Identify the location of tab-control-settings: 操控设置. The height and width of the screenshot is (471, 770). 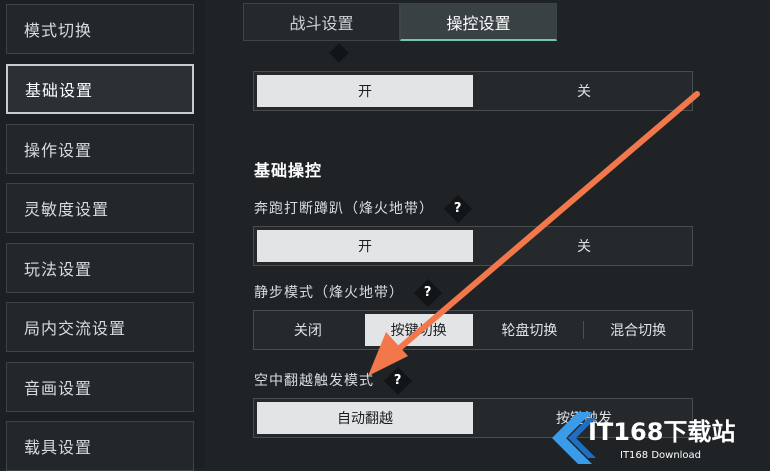
(478, 22).